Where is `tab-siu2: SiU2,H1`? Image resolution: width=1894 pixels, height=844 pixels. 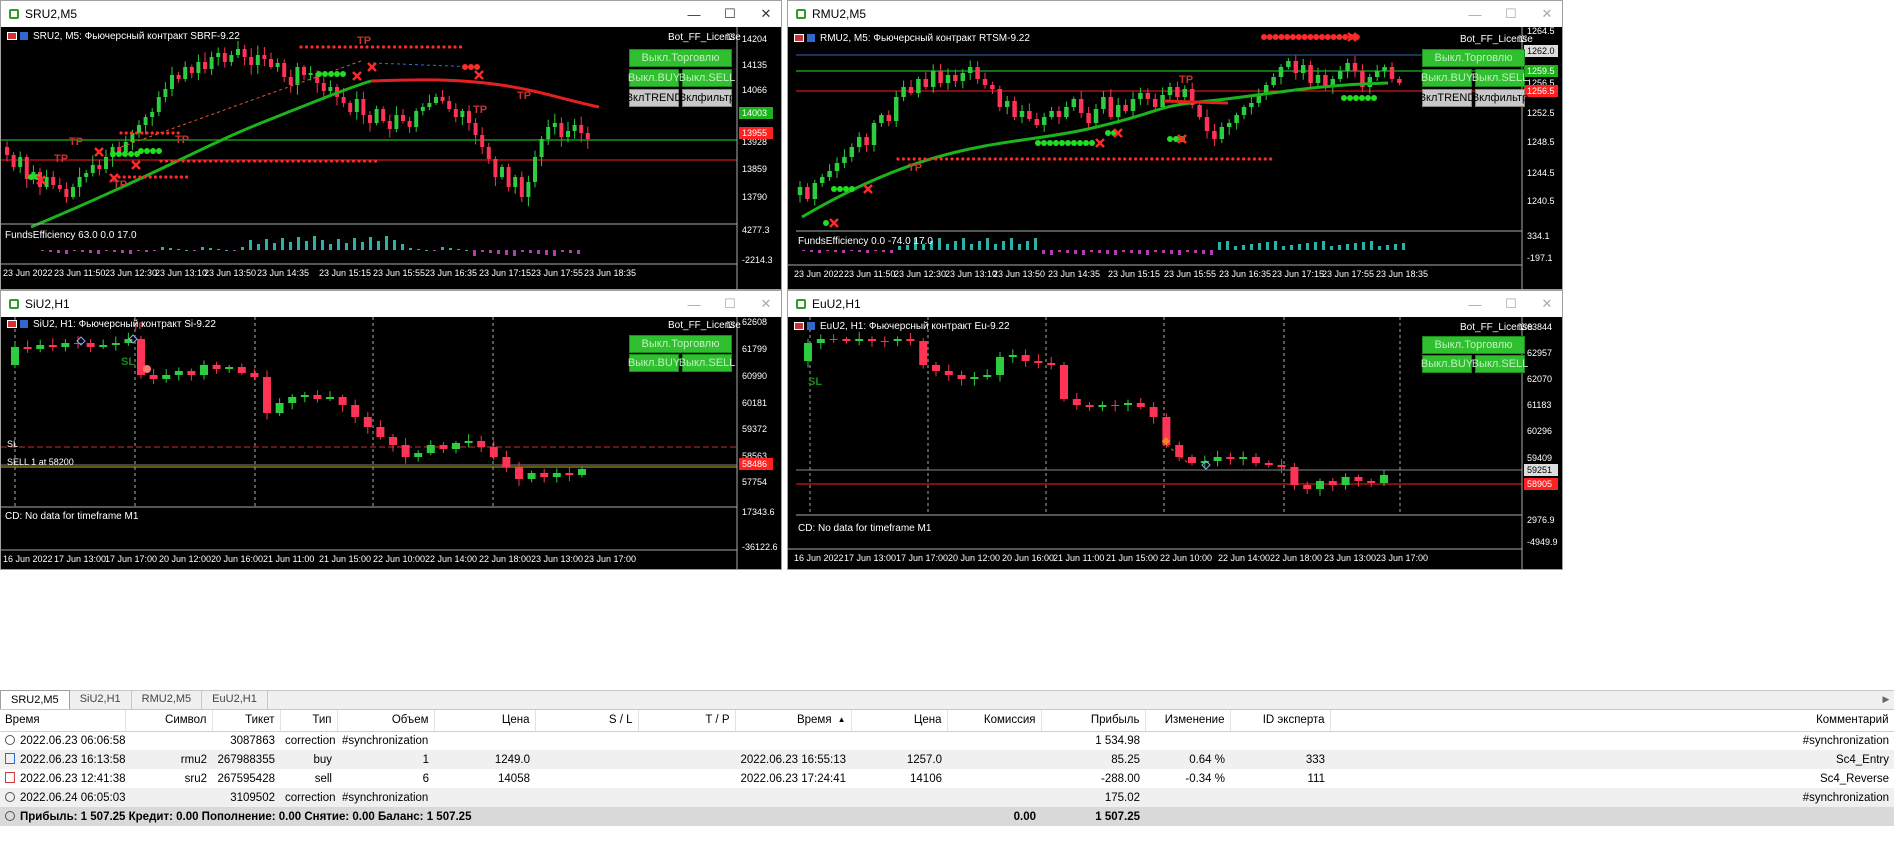
tab-siu2: SiU2,H1 is located at coordinates (101, 699).